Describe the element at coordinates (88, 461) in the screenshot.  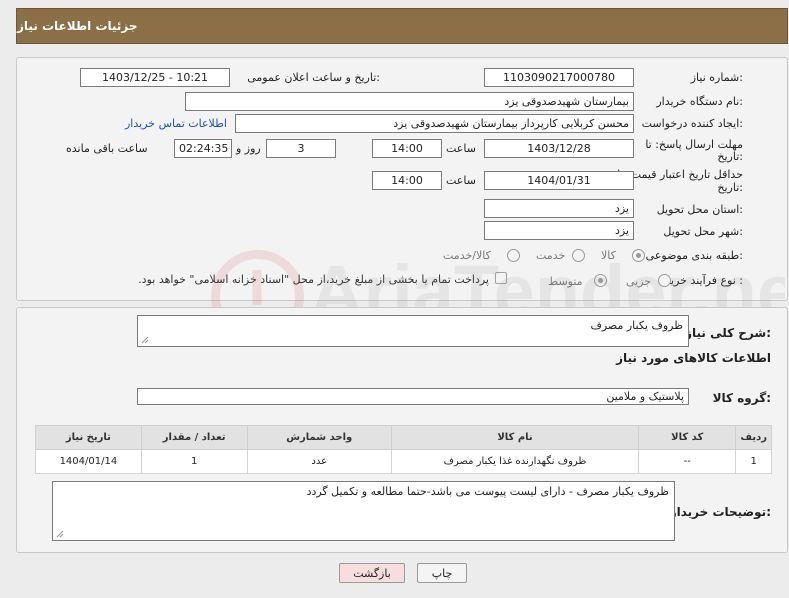
I see `cell-need-date: 1404/01/14` at that location.